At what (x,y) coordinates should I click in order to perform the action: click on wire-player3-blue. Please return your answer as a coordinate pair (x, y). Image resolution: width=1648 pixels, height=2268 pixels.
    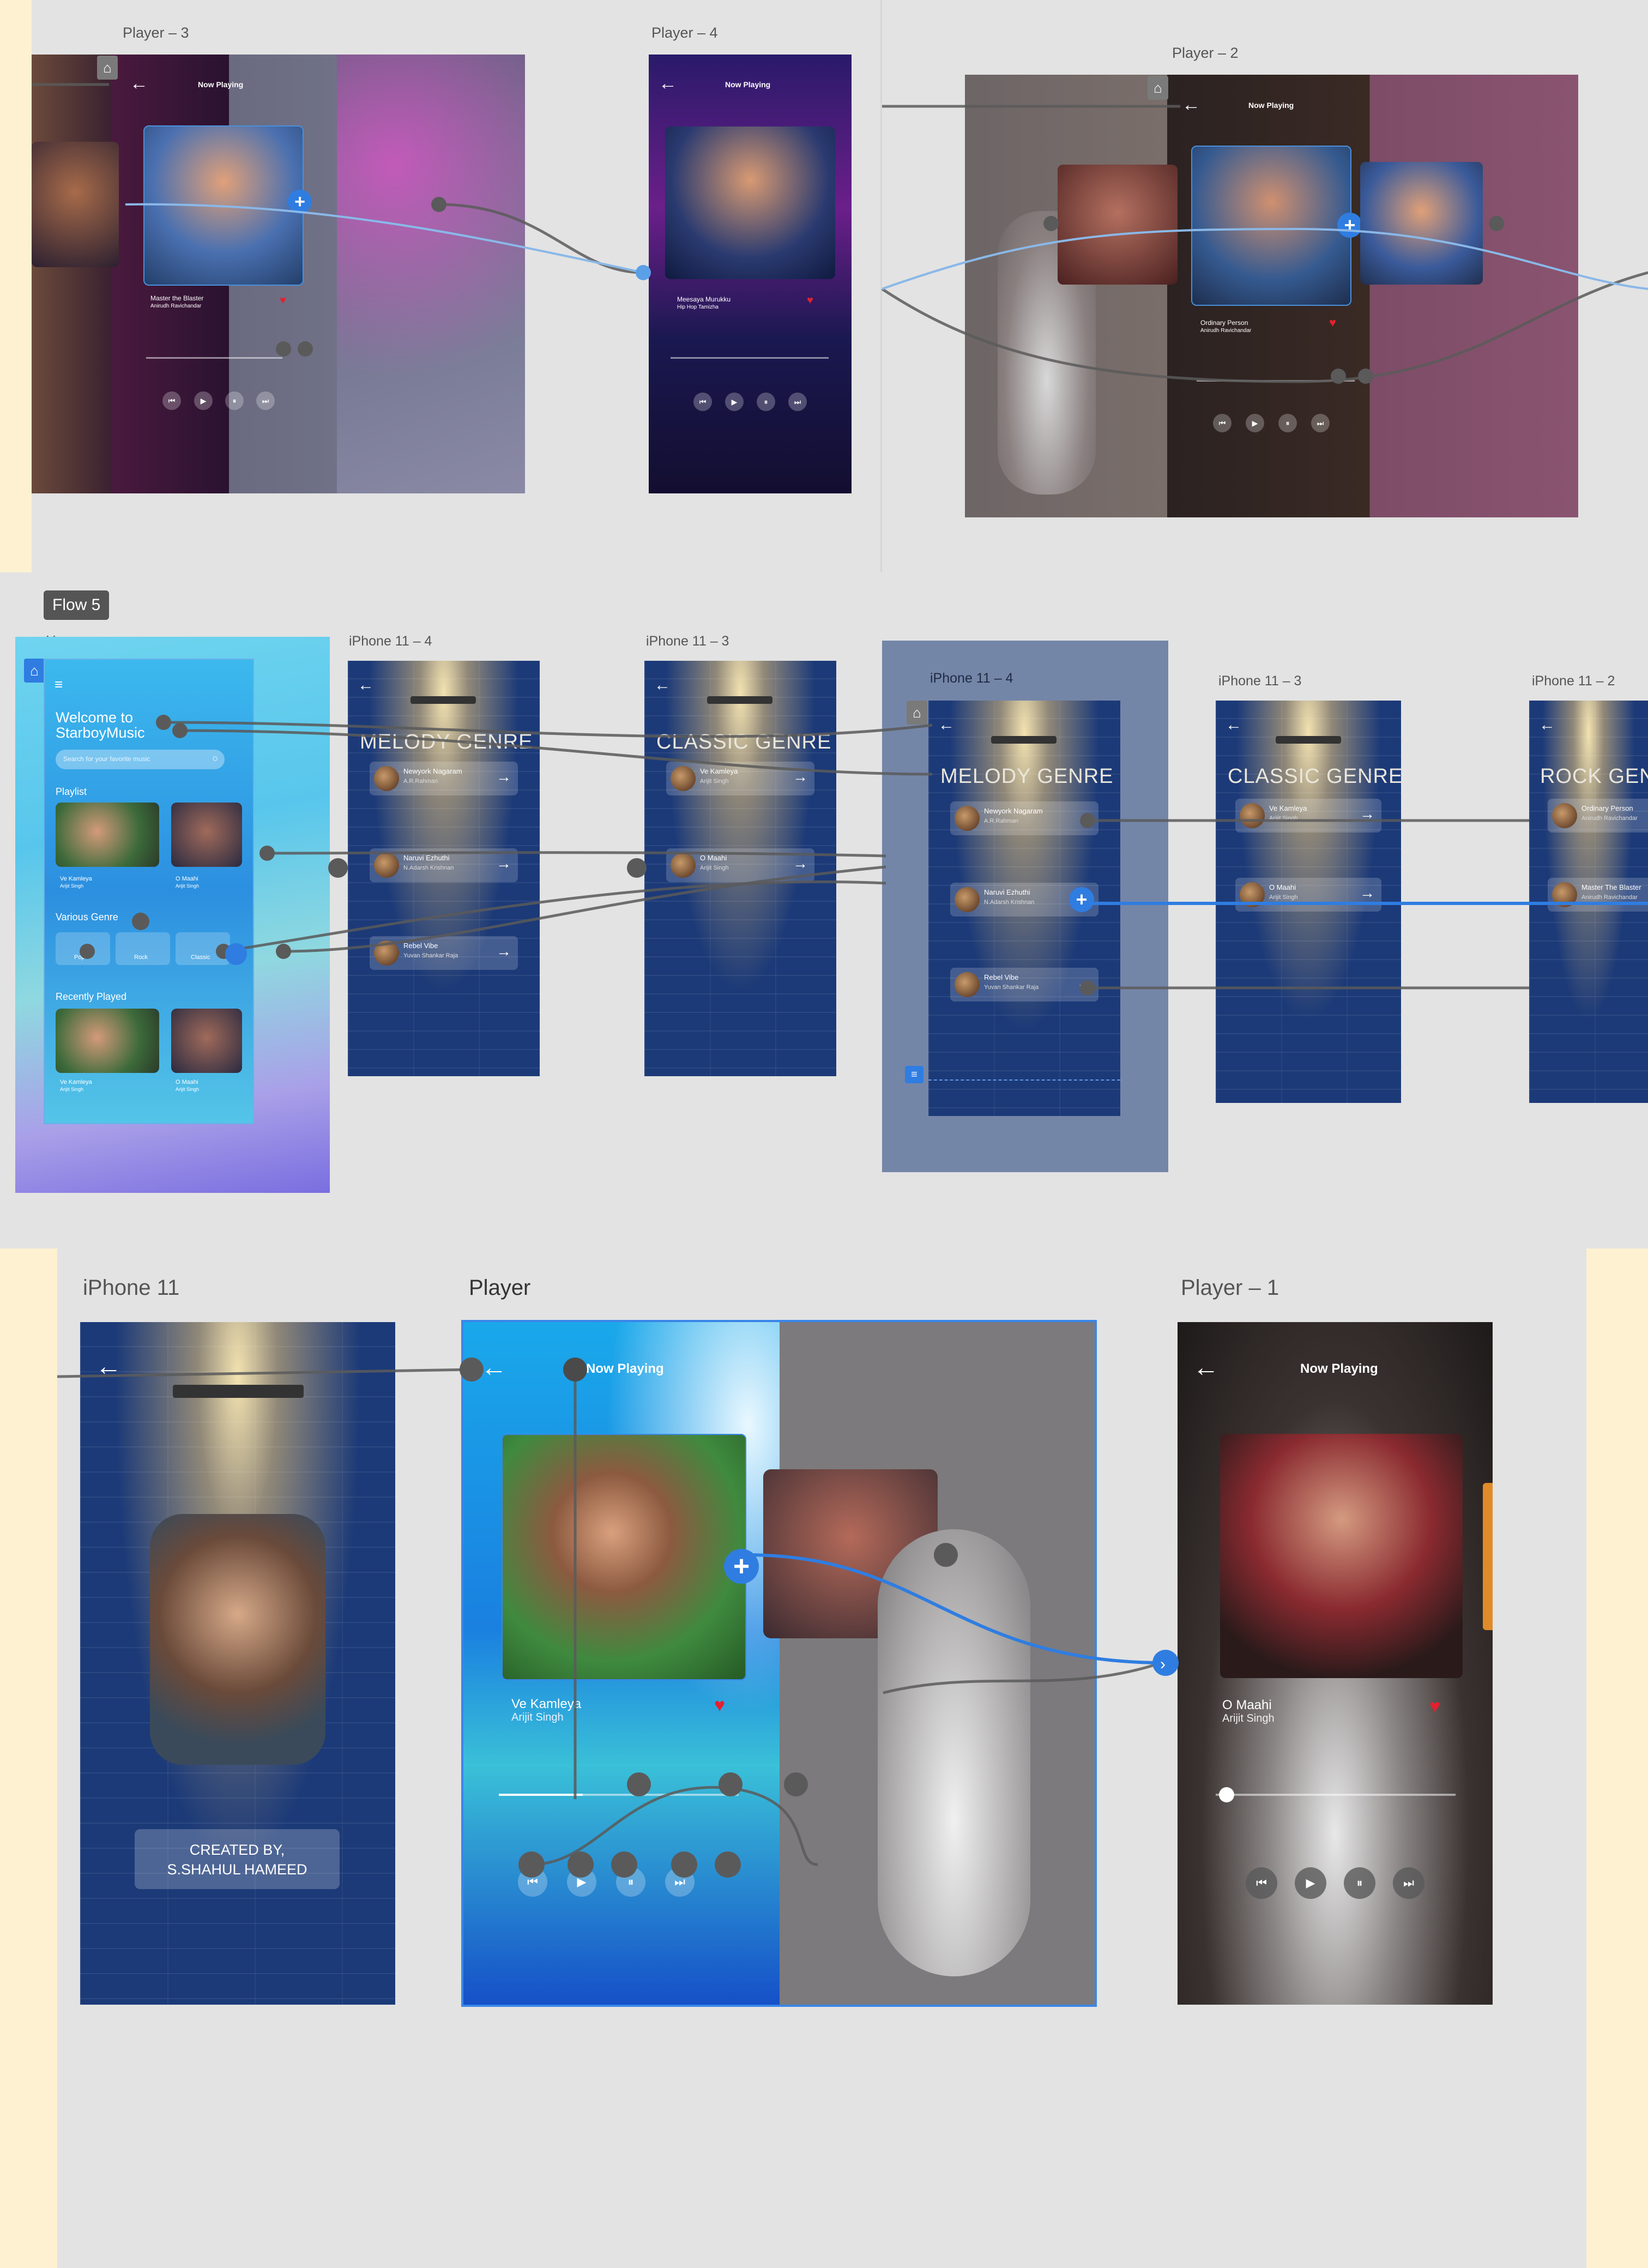
    Looking at the image, I should click on (385, 238).